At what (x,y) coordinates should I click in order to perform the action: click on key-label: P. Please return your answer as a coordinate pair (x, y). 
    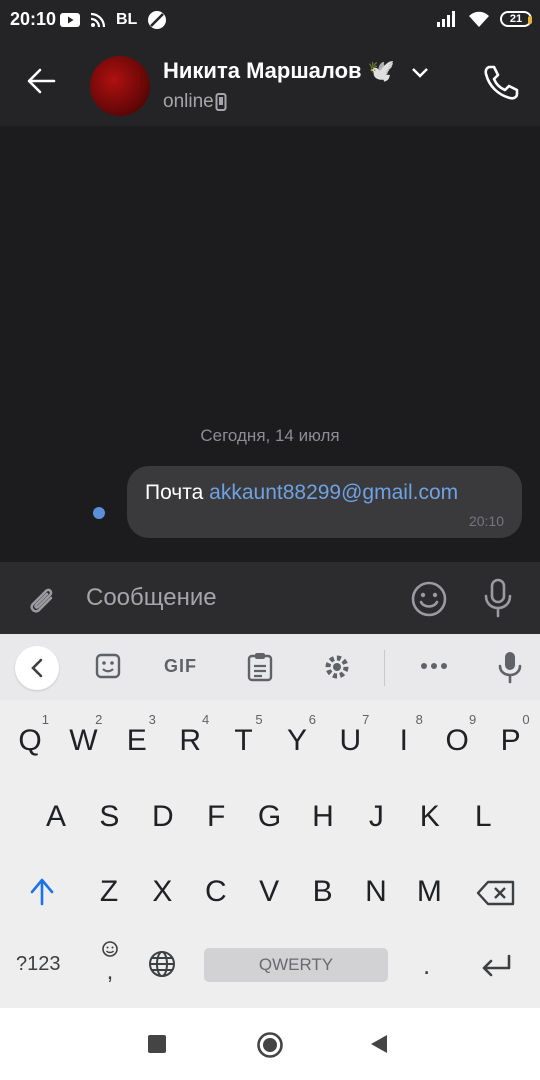
    Looking at the image, I should click on (510, 740).